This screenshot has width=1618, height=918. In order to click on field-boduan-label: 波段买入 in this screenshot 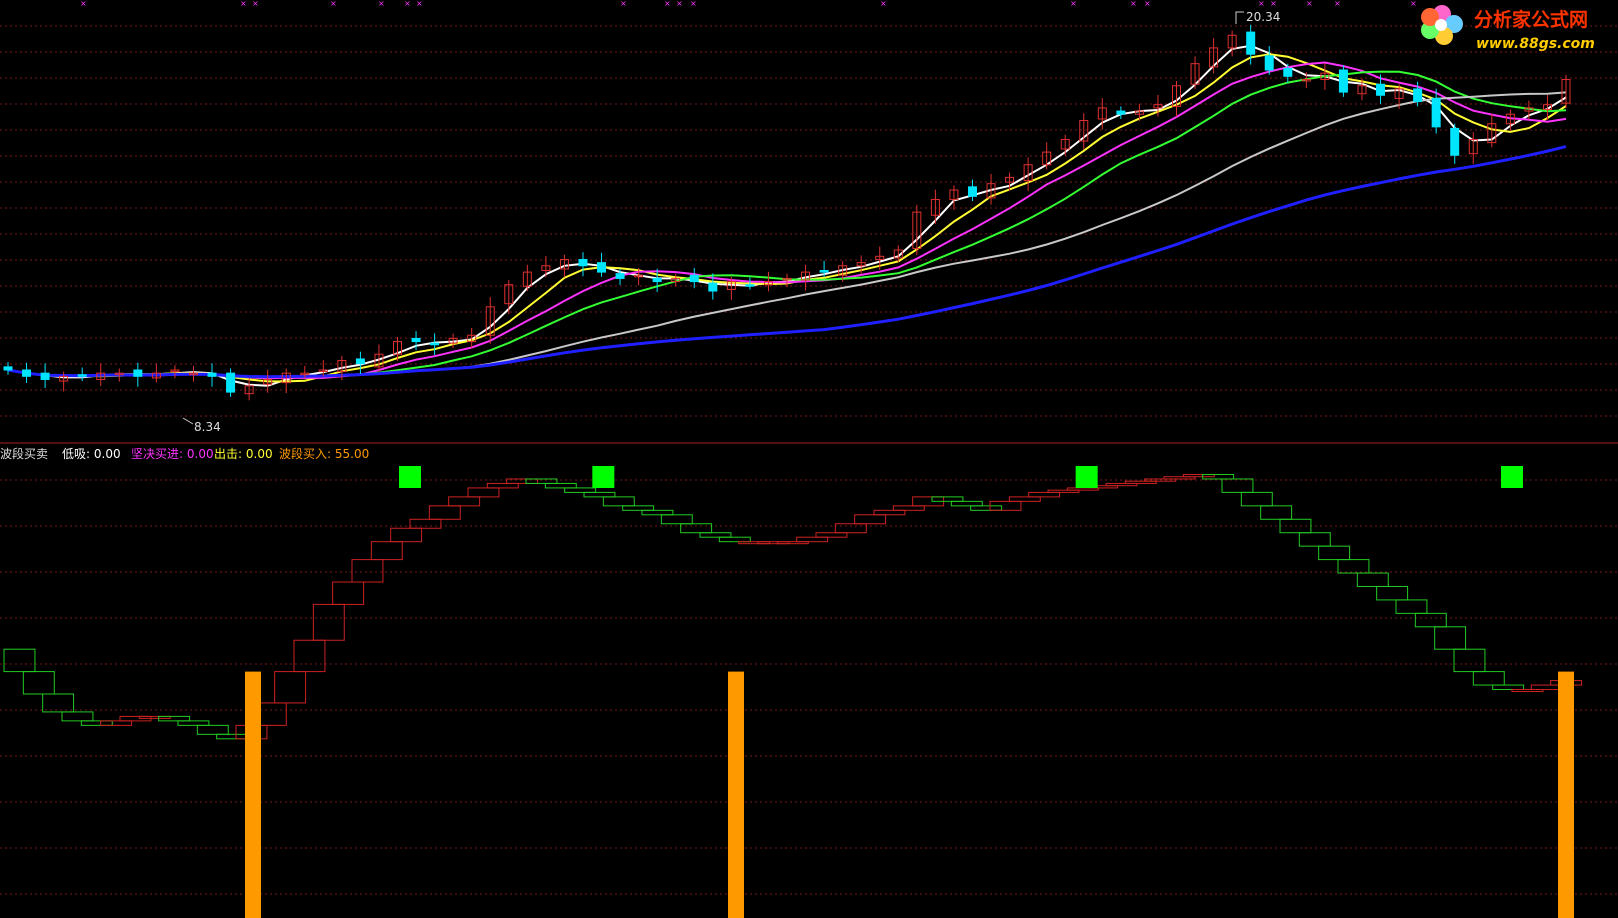, I will do `click(303, 453)`.